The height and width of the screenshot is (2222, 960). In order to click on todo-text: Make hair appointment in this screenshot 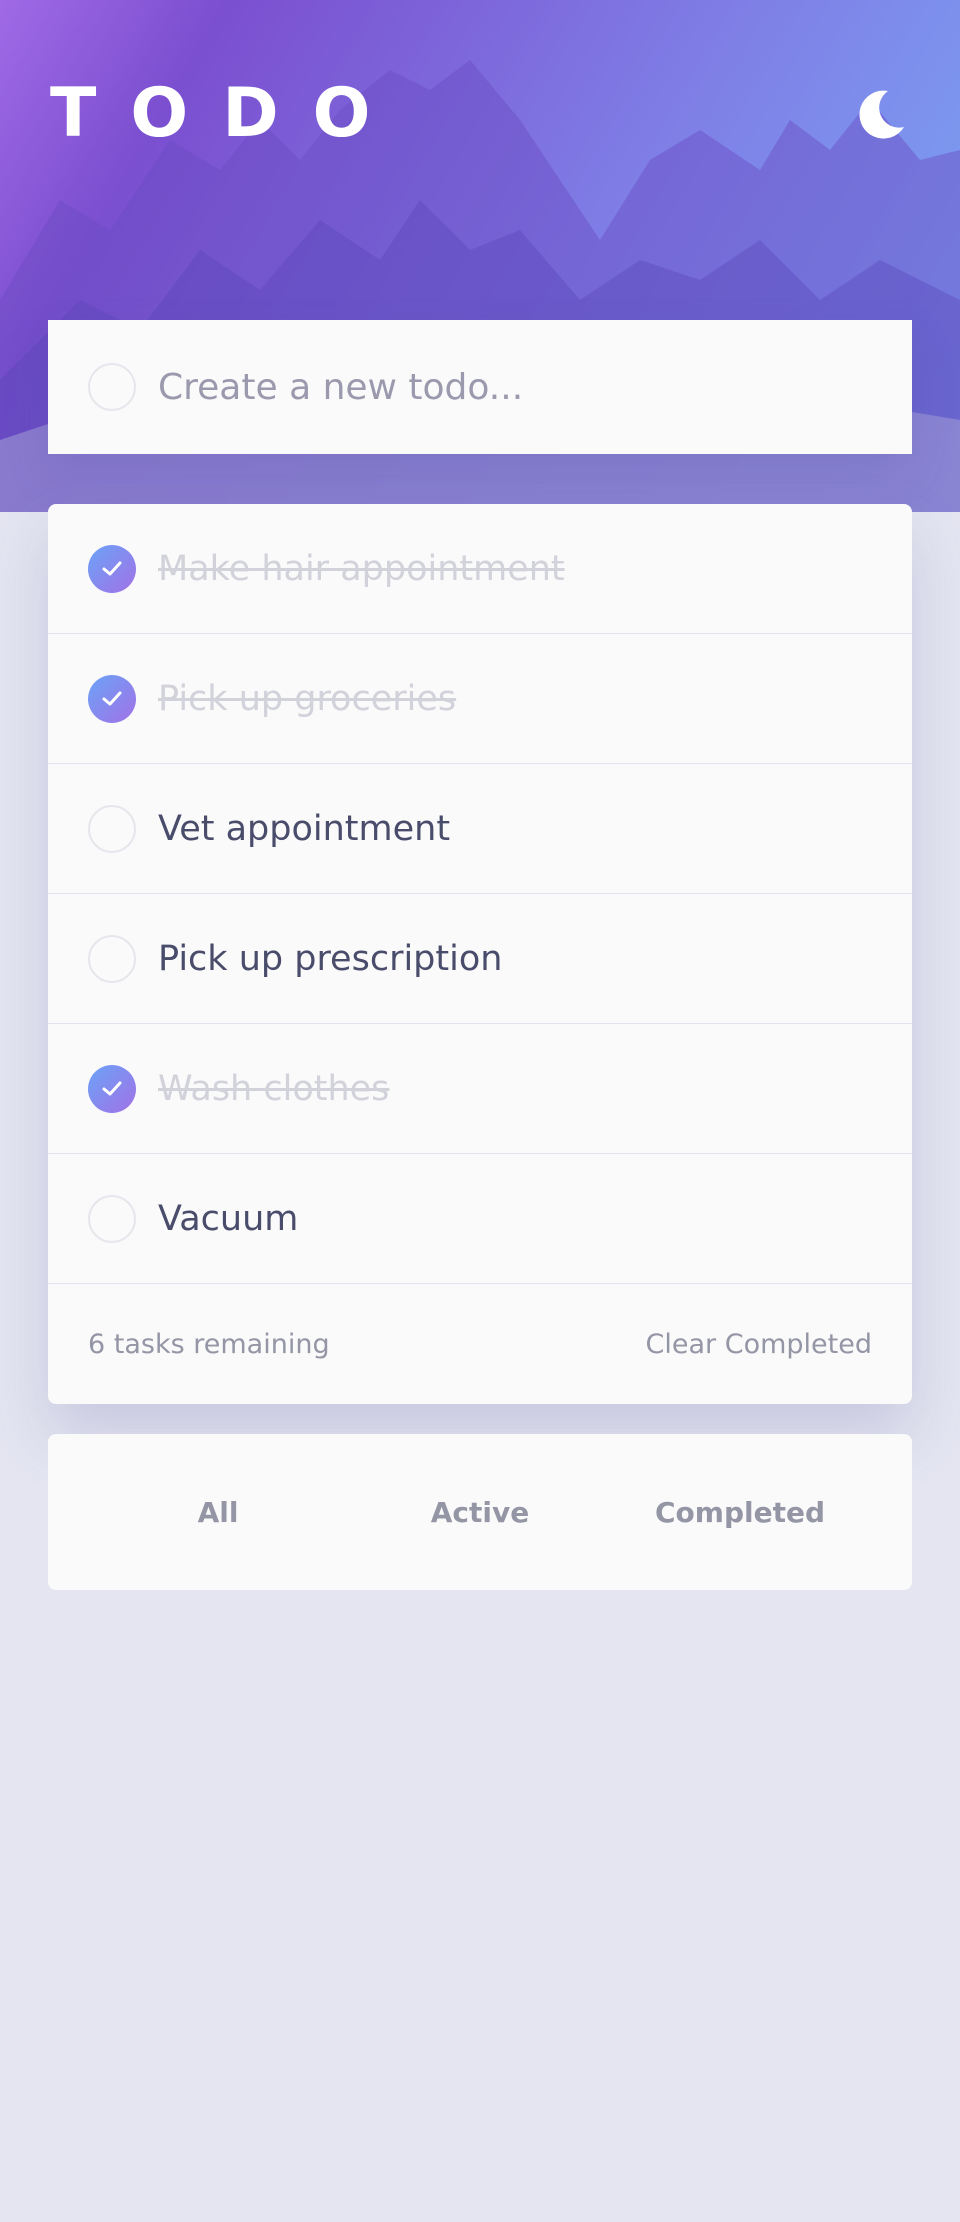, I will do `click(361, 568)`.